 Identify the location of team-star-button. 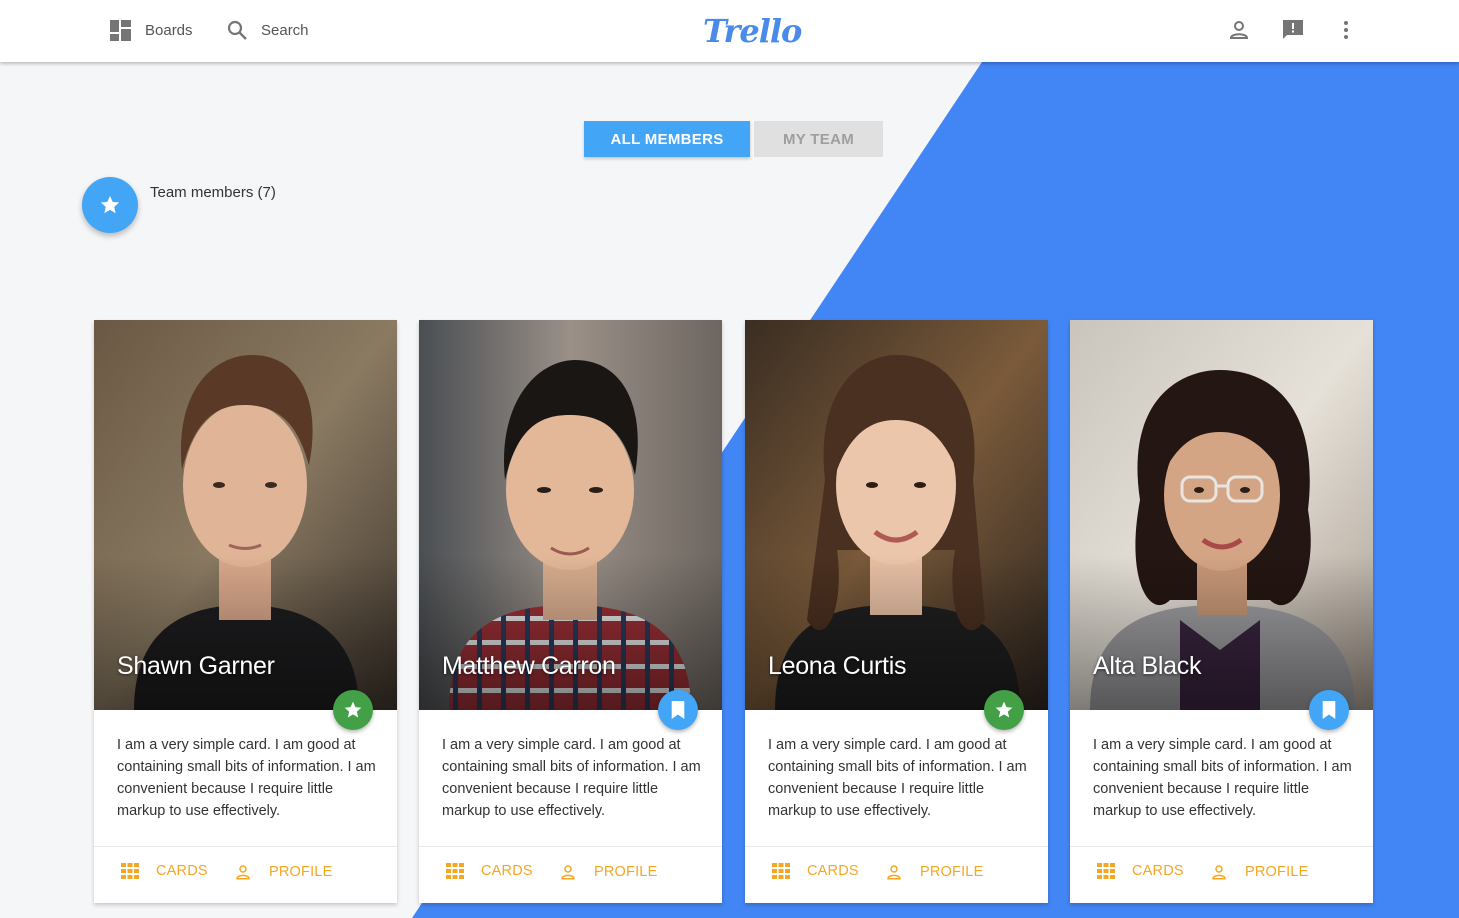
(110, 205).